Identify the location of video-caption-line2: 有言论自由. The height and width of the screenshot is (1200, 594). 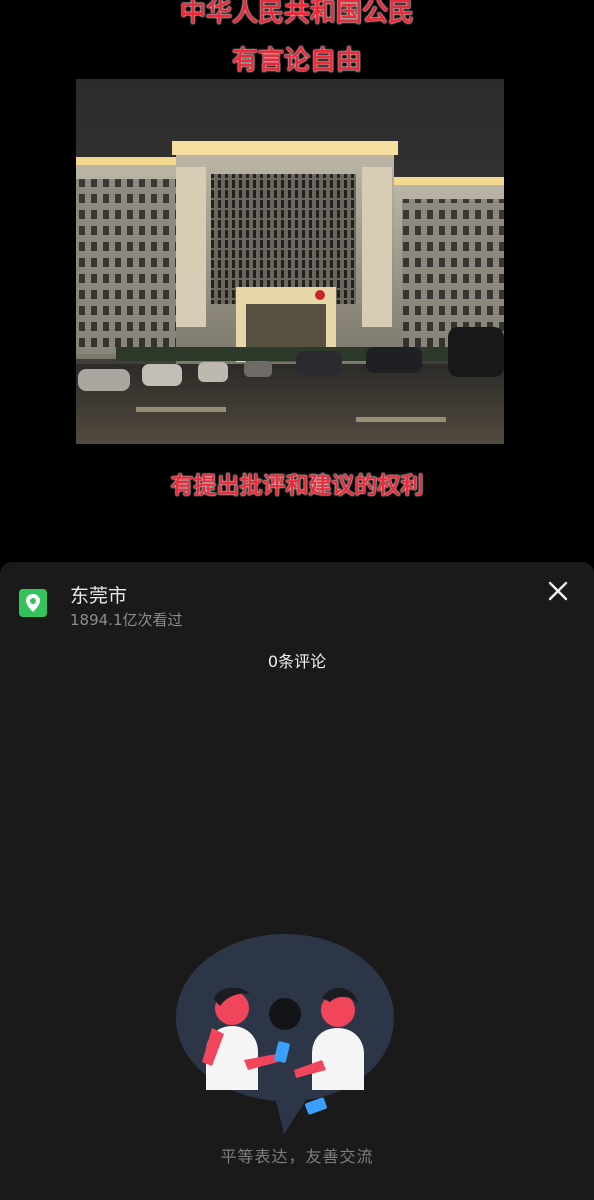
(296, 61).